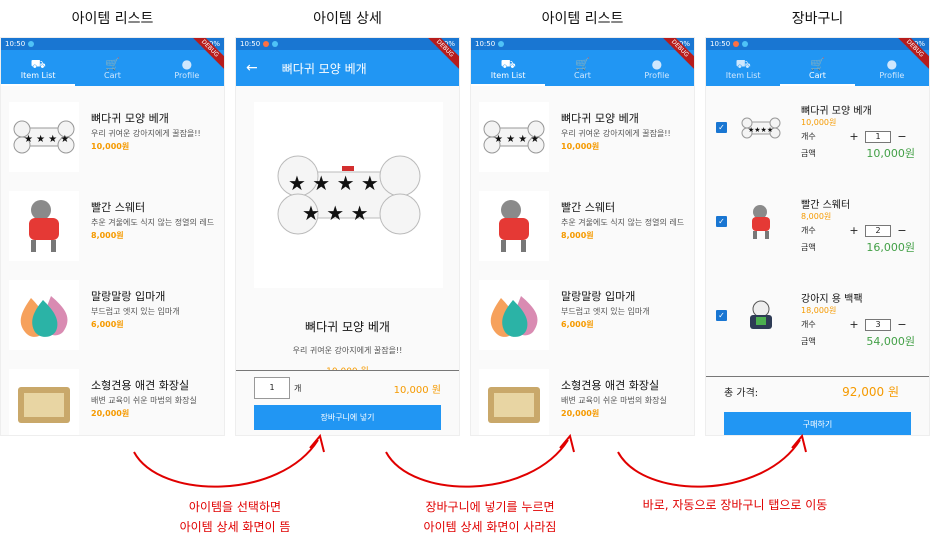  Describe the element at coordinates (735, 505) in the screenshot. I see `annotation-3: 바로, 자동으로 장바구니 탭으로 이동` at that location.